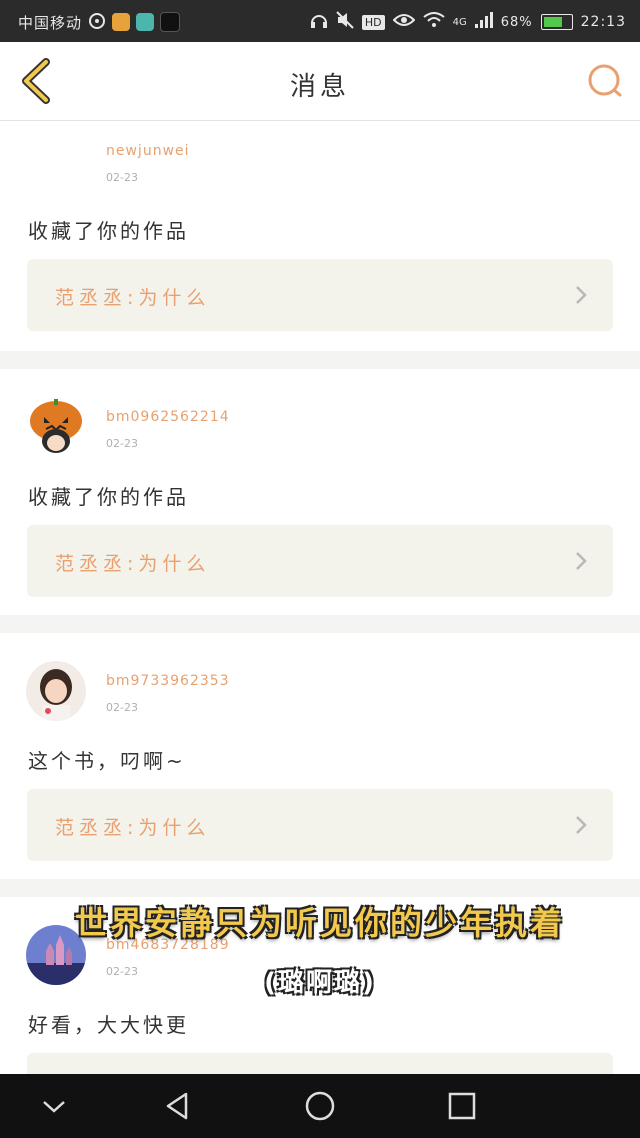 The image size is (640, 1138). What do you see at coordinates (459, 22) in the screenshot?
I see `network-type: 4G` at bounding box center [459, 22].